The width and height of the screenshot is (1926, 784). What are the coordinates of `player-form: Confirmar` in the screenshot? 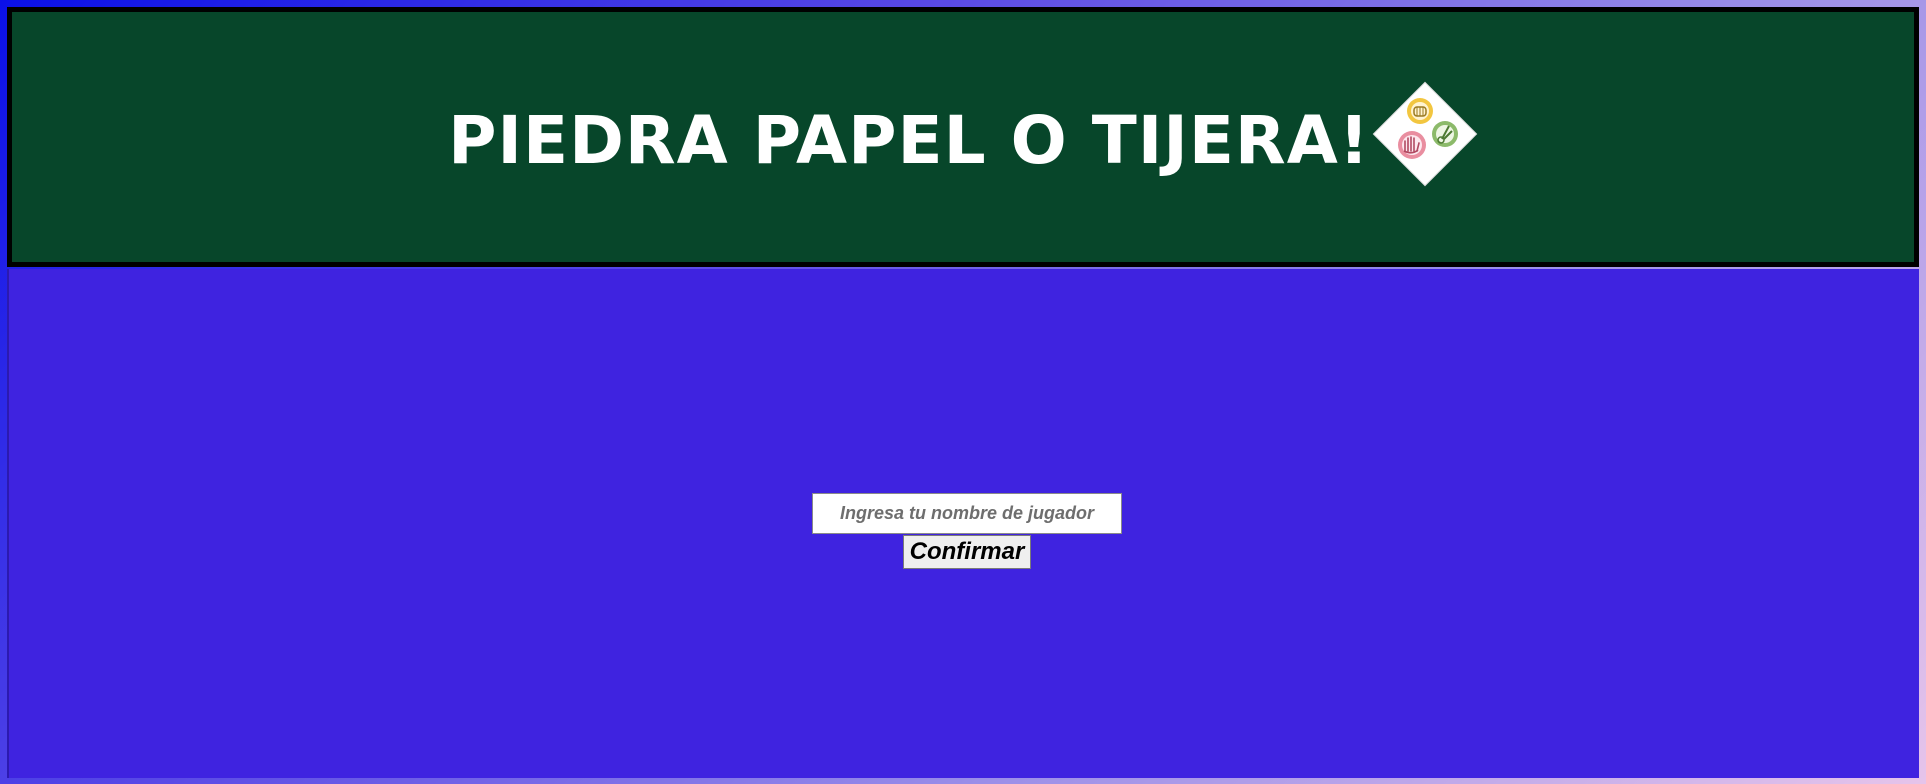 It's located at (967, 531).